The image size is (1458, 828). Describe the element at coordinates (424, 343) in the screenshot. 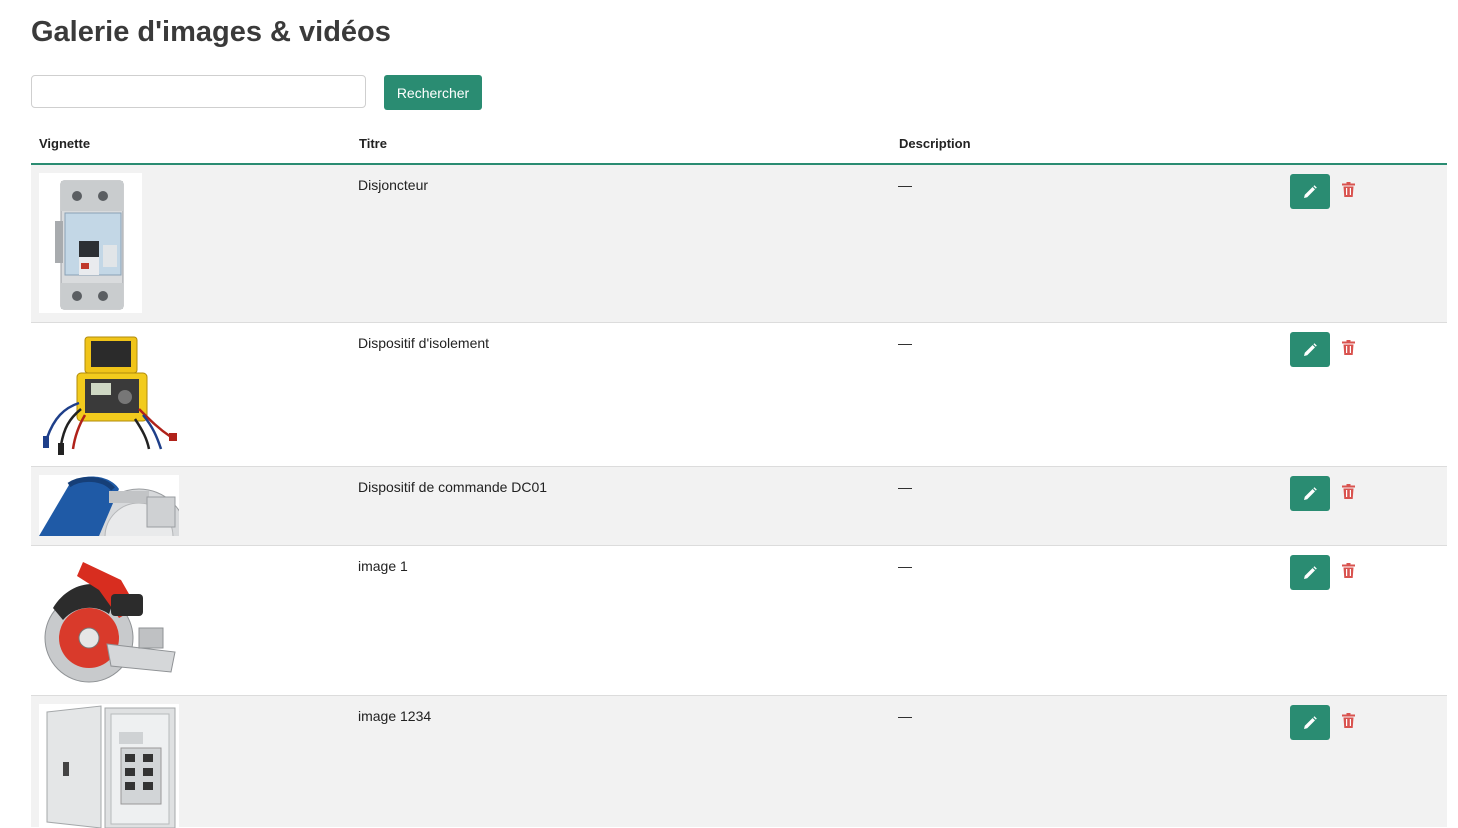

I see `row-title: Dispositif d'isolement` at that location.